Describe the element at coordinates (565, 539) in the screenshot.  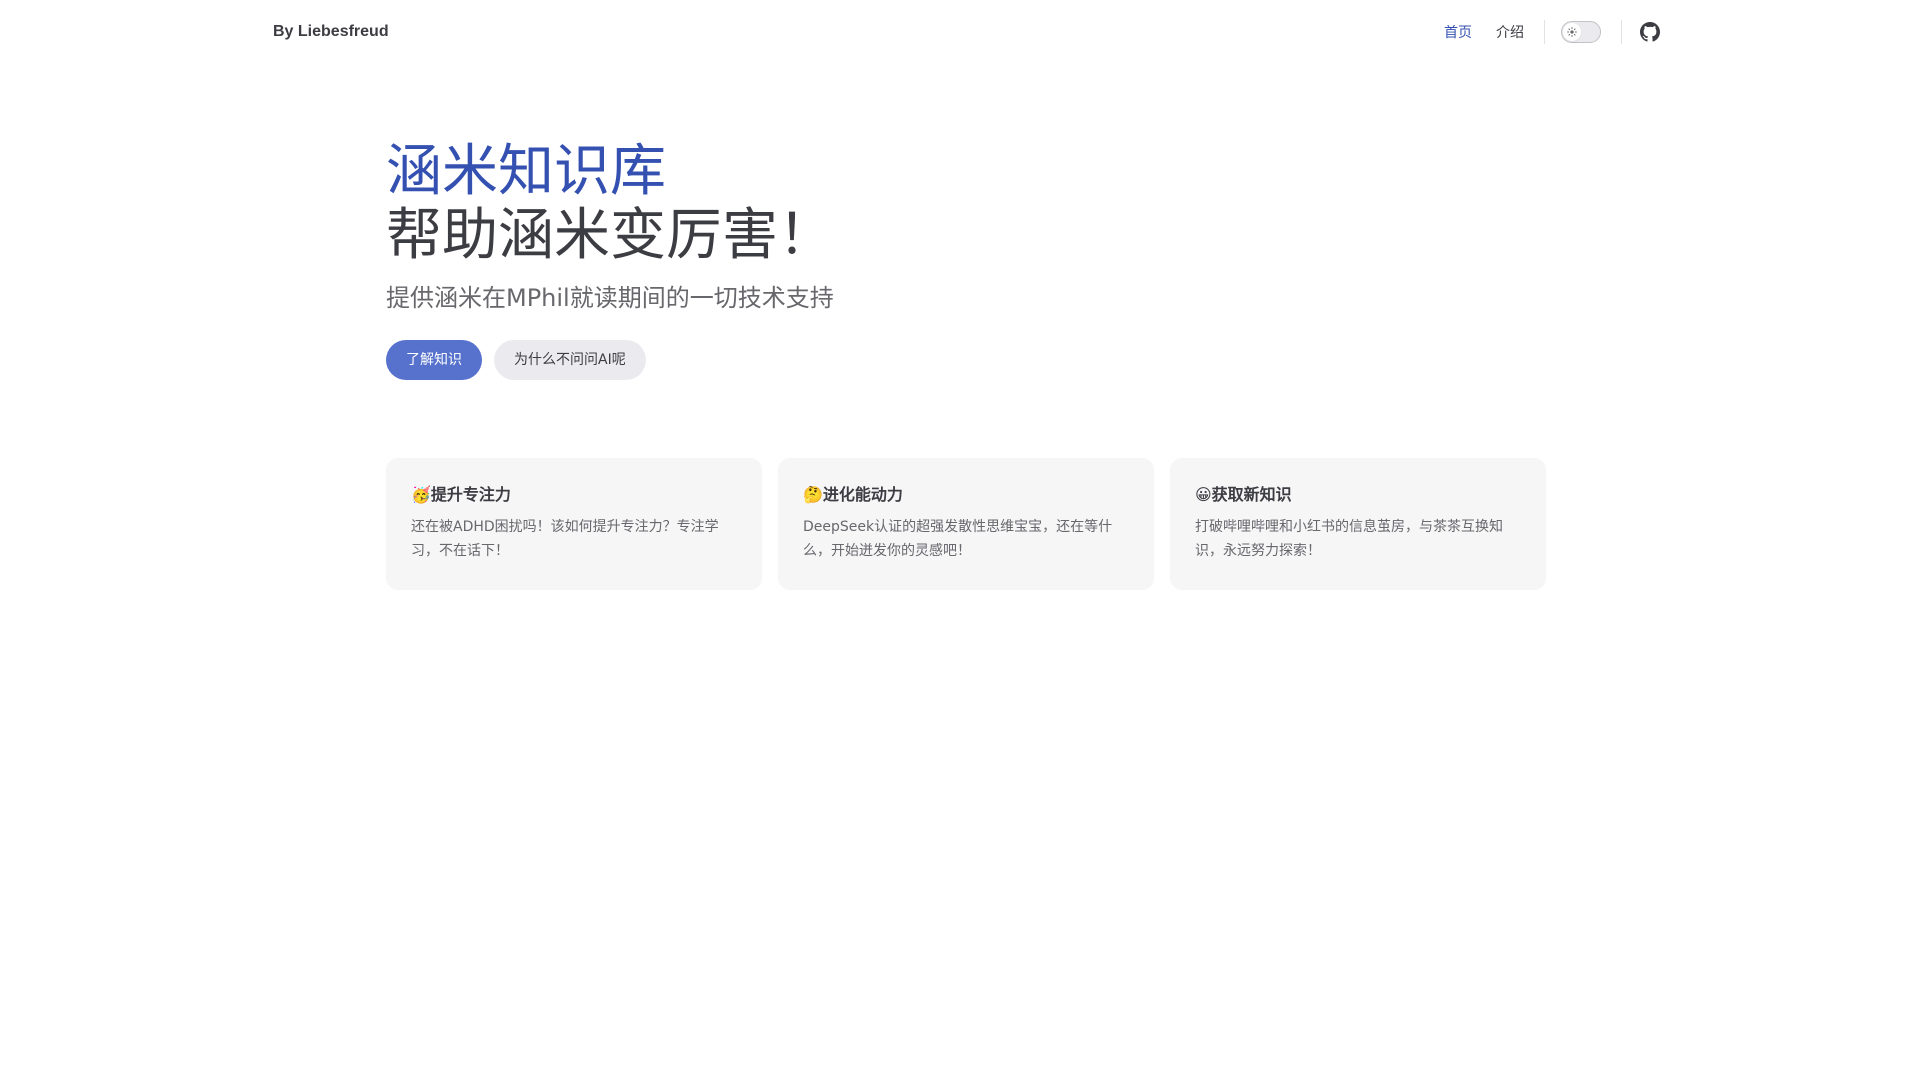
I see `feature-details: 还在被ADHD困扰吗！该如何提升专注力？专注学习，不在话下！` at that location.